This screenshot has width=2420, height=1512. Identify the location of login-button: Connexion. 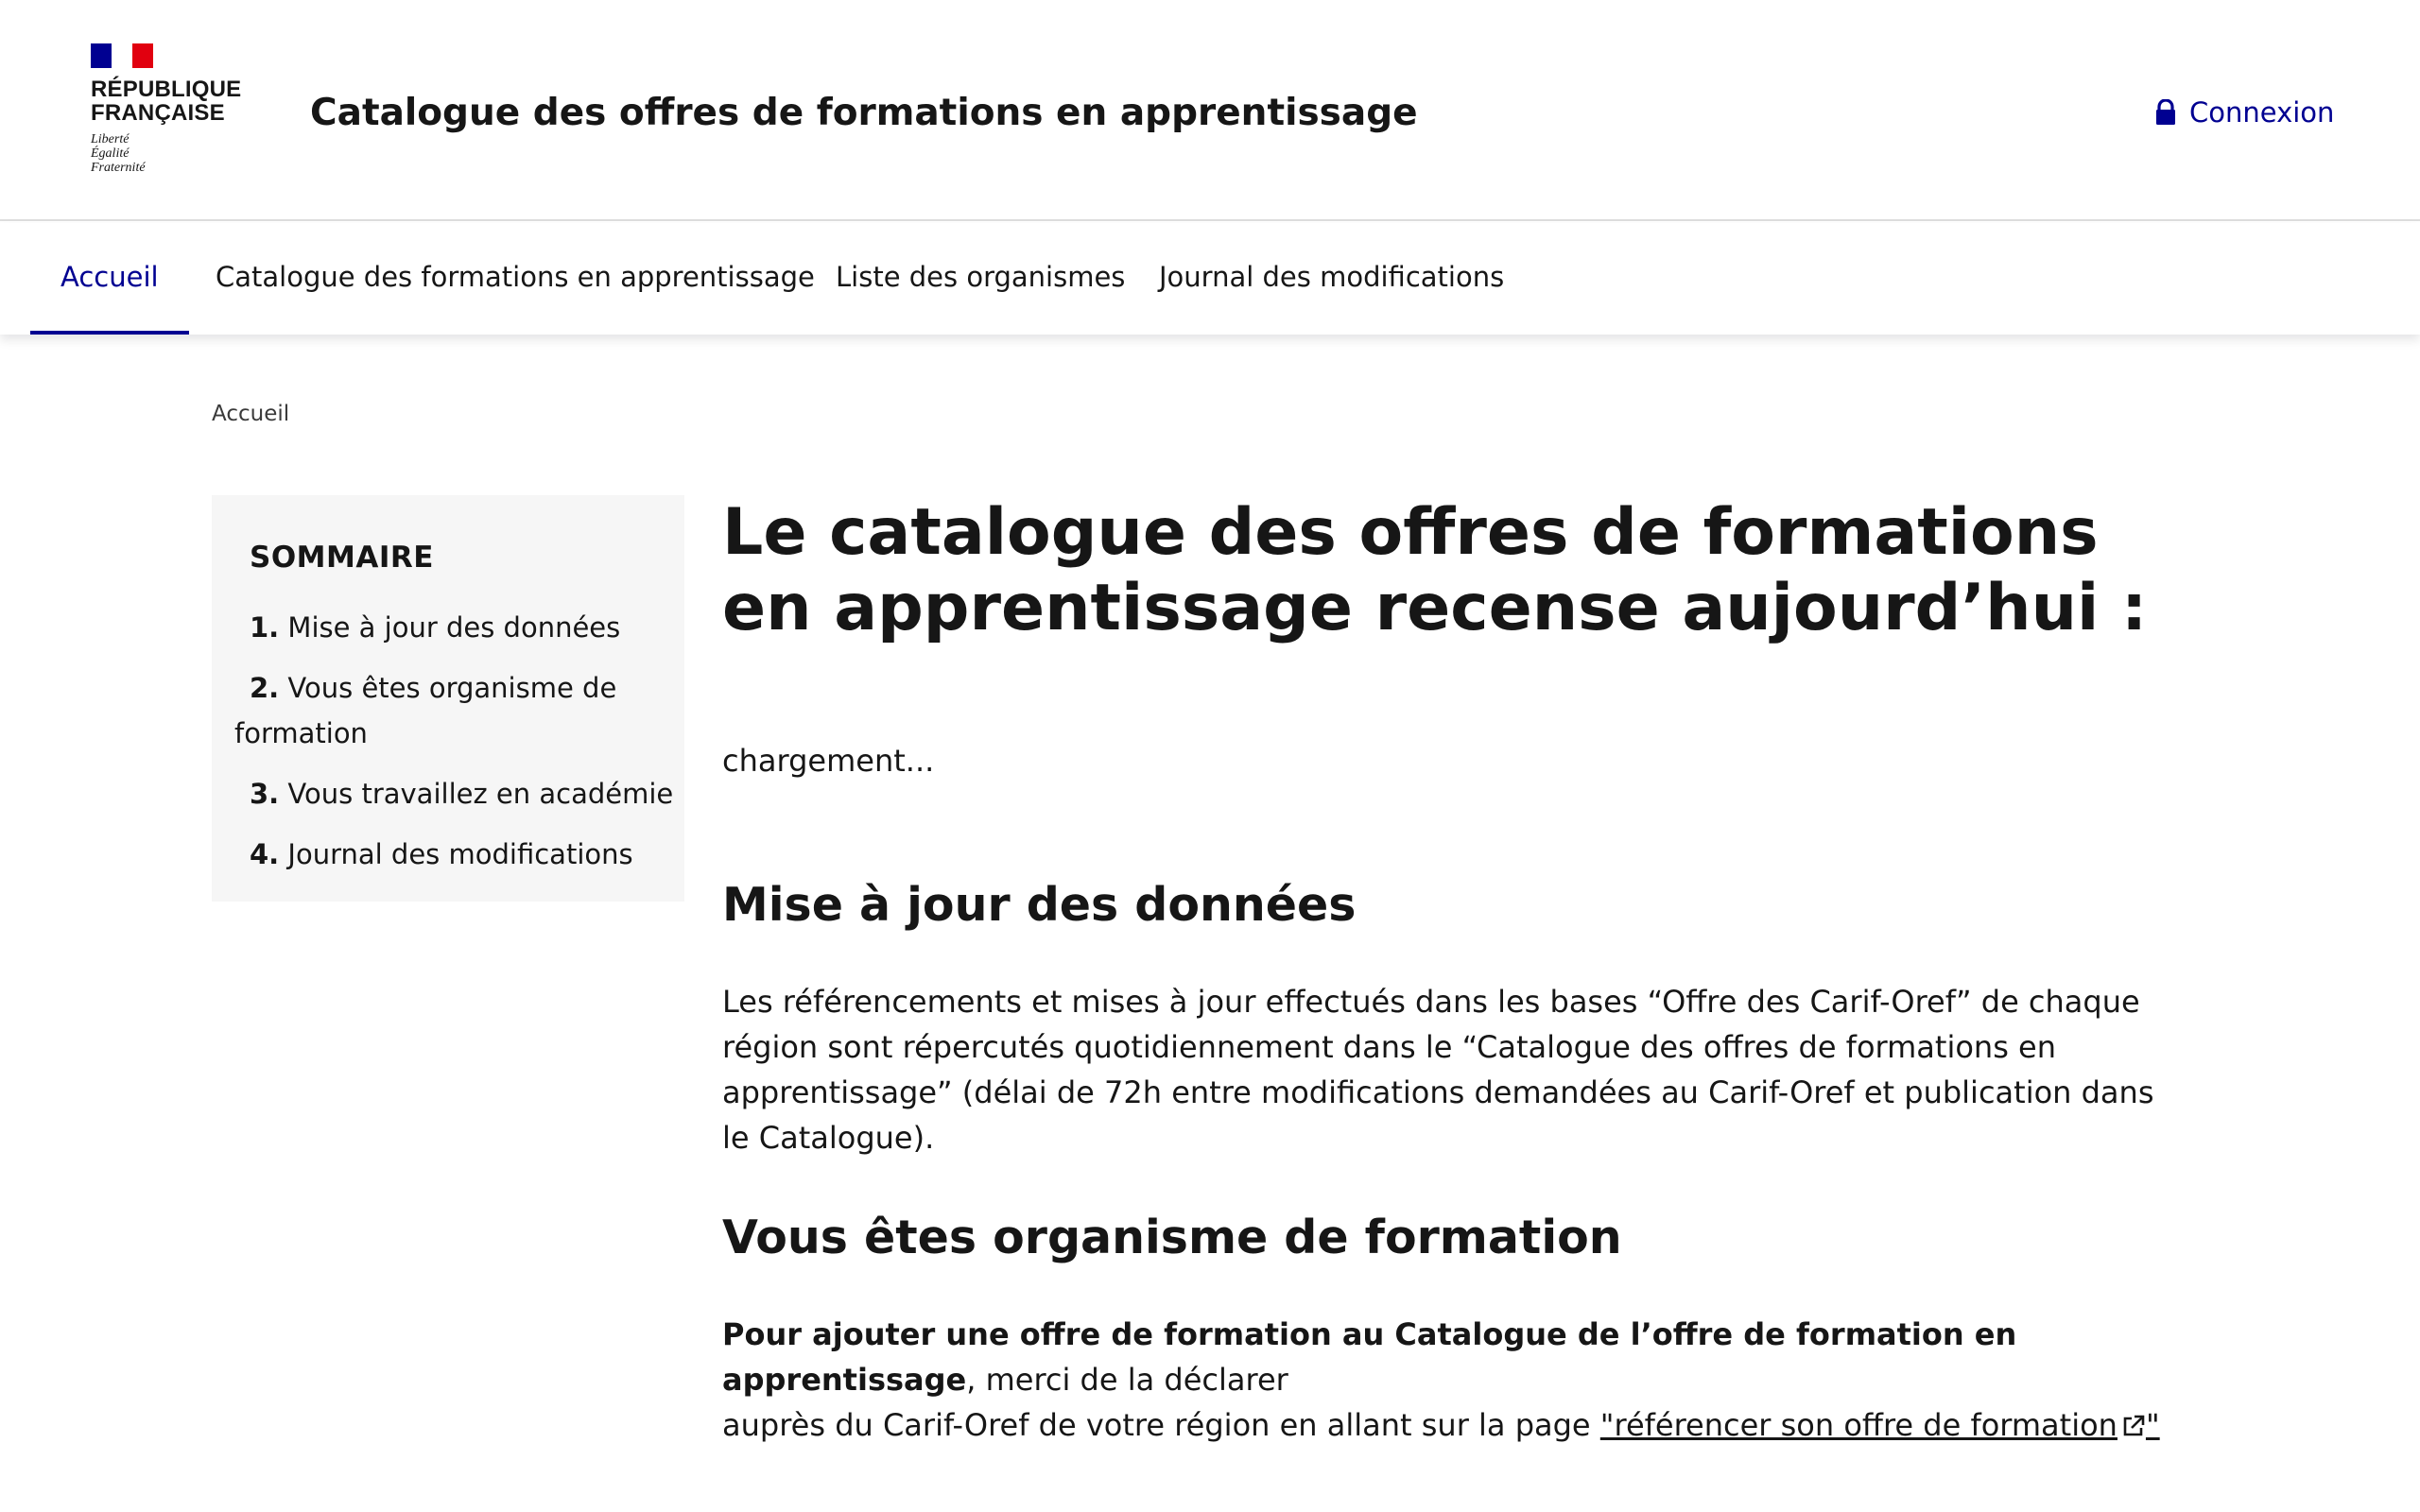
(2245, 112).